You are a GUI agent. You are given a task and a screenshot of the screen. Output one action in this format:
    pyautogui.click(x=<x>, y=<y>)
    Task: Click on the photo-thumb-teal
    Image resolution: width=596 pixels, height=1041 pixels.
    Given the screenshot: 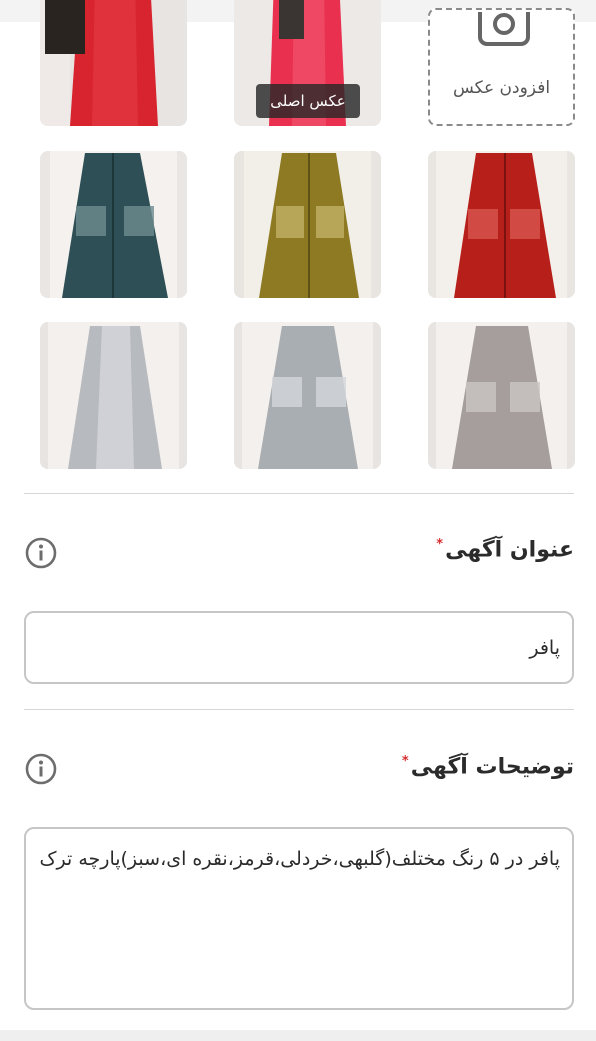 What is the action you would take?
    pyautogui.click(x=113, y=224)
    